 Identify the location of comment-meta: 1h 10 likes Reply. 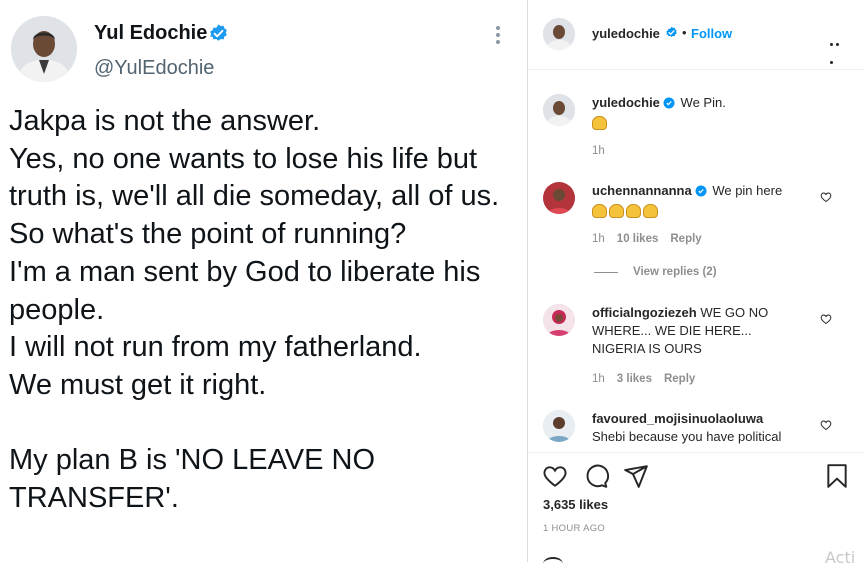
(647, 239).